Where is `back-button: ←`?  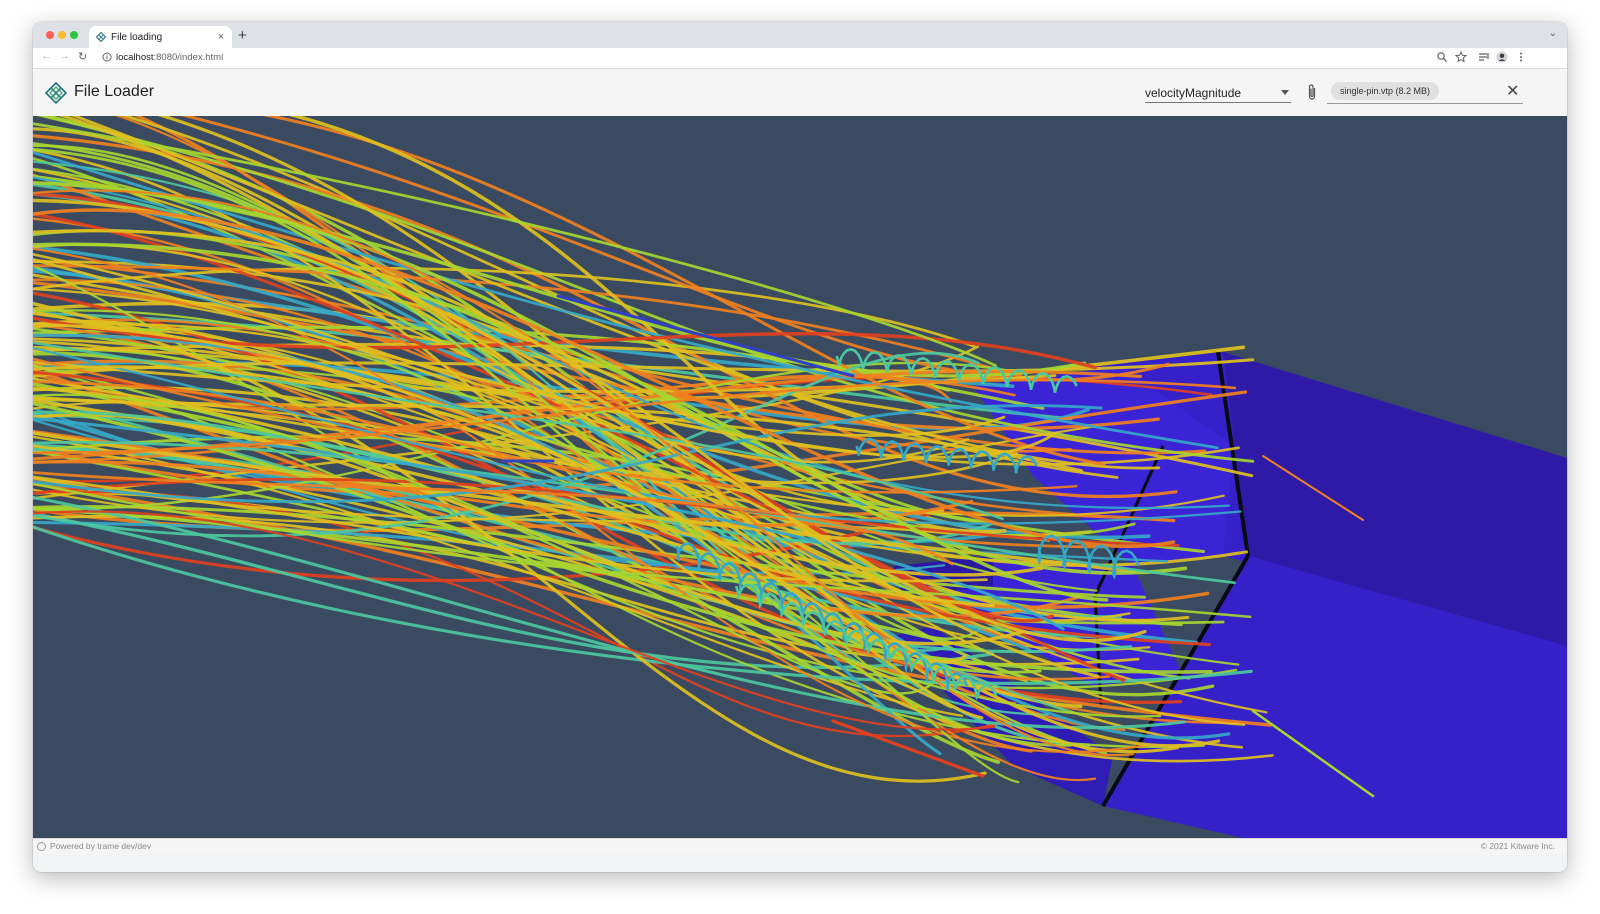 back-button: ← is located at coordinates (46, 56).